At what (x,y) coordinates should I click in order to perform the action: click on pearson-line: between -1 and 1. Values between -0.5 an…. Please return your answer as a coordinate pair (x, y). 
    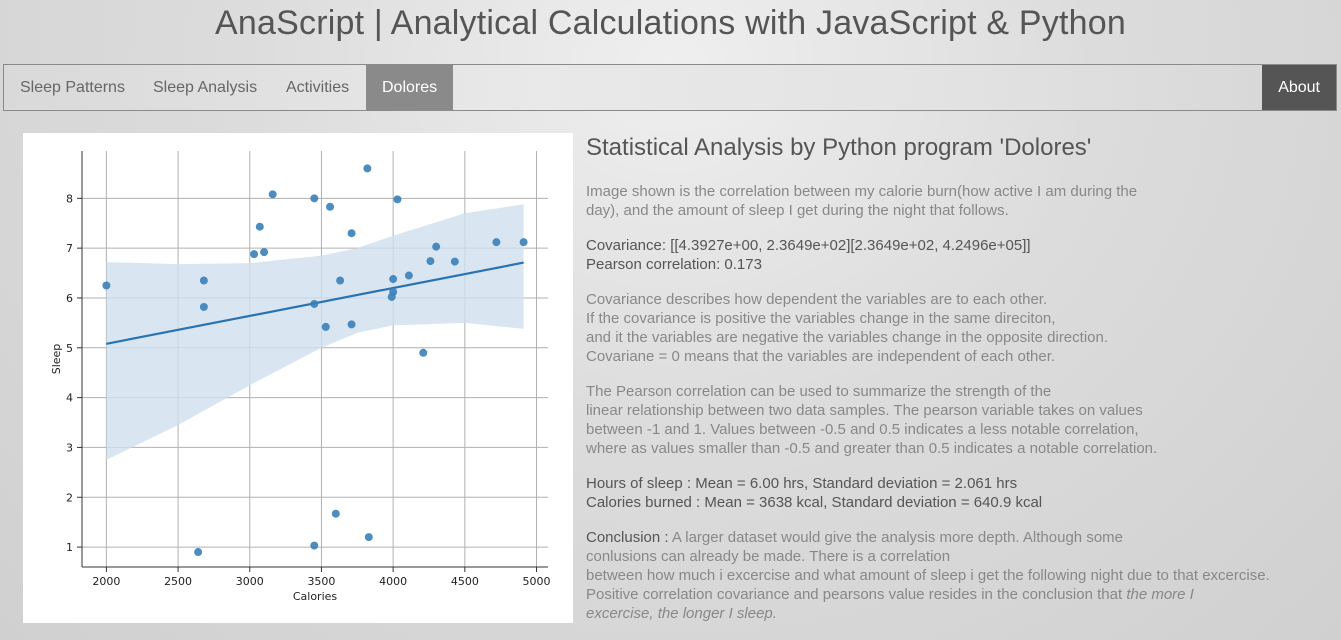
    Looking at the image, I should click on (862, 429).